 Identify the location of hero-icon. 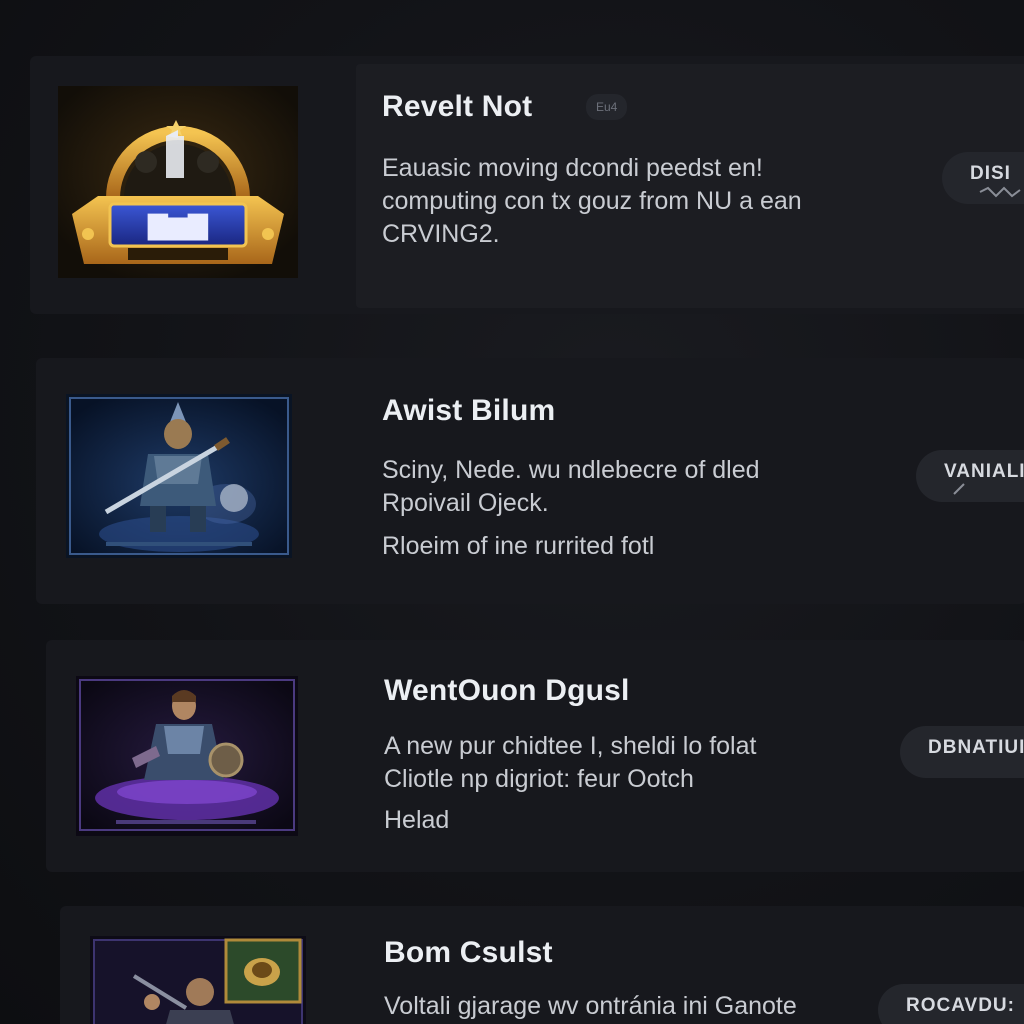
(198, 980).